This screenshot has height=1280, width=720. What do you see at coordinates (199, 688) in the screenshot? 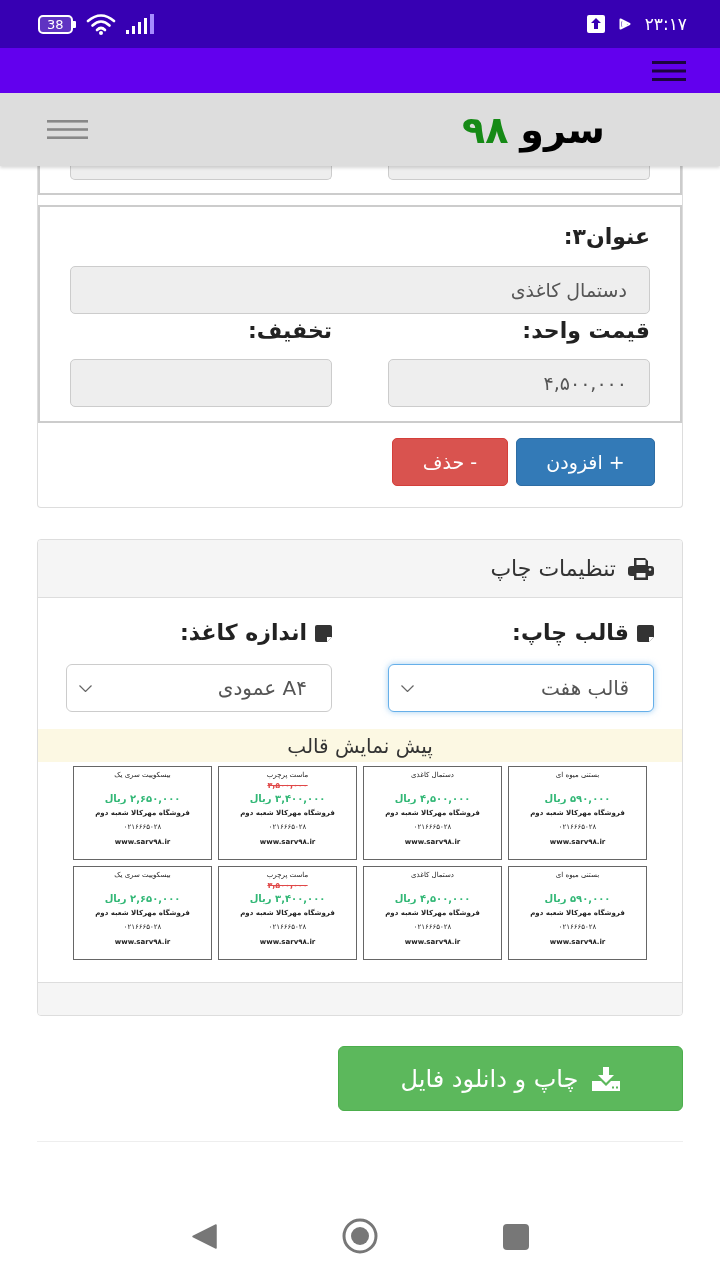
I see `select-field: A۴ عمودی` at bounding box center [199, 688].